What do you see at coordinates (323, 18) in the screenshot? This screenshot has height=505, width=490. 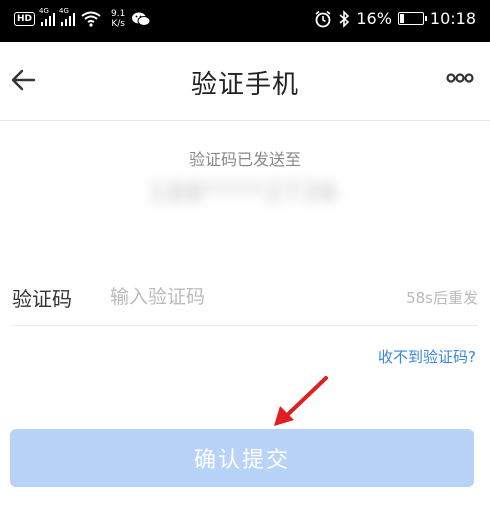 I see `alarm-icon` at bounding box center [323, 18].